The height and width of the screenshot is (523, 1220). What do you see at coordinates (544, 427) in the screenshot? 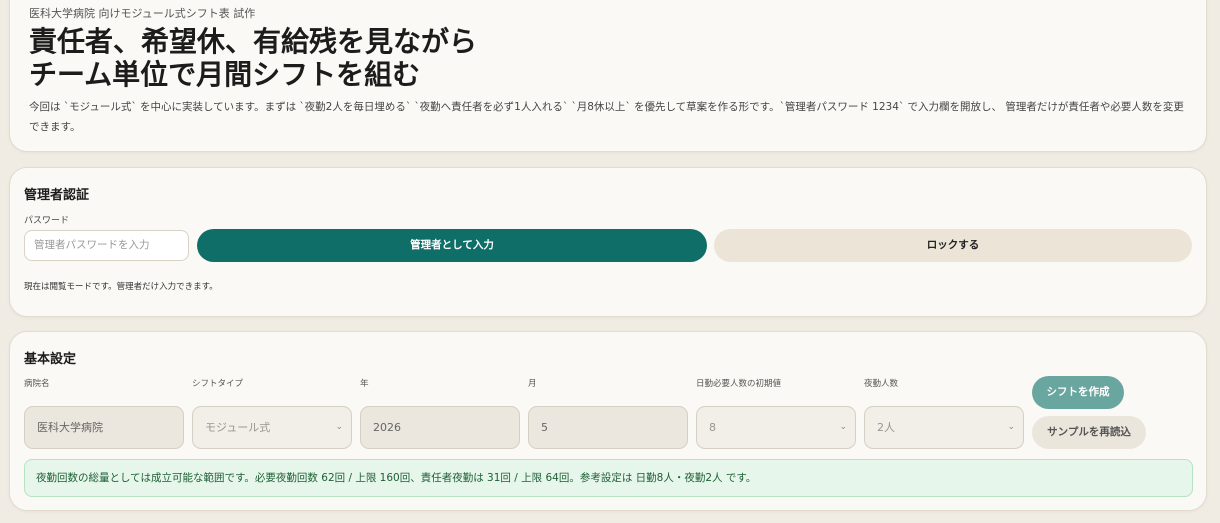
I see `month-value: 5` at bounding box center [544, 427].